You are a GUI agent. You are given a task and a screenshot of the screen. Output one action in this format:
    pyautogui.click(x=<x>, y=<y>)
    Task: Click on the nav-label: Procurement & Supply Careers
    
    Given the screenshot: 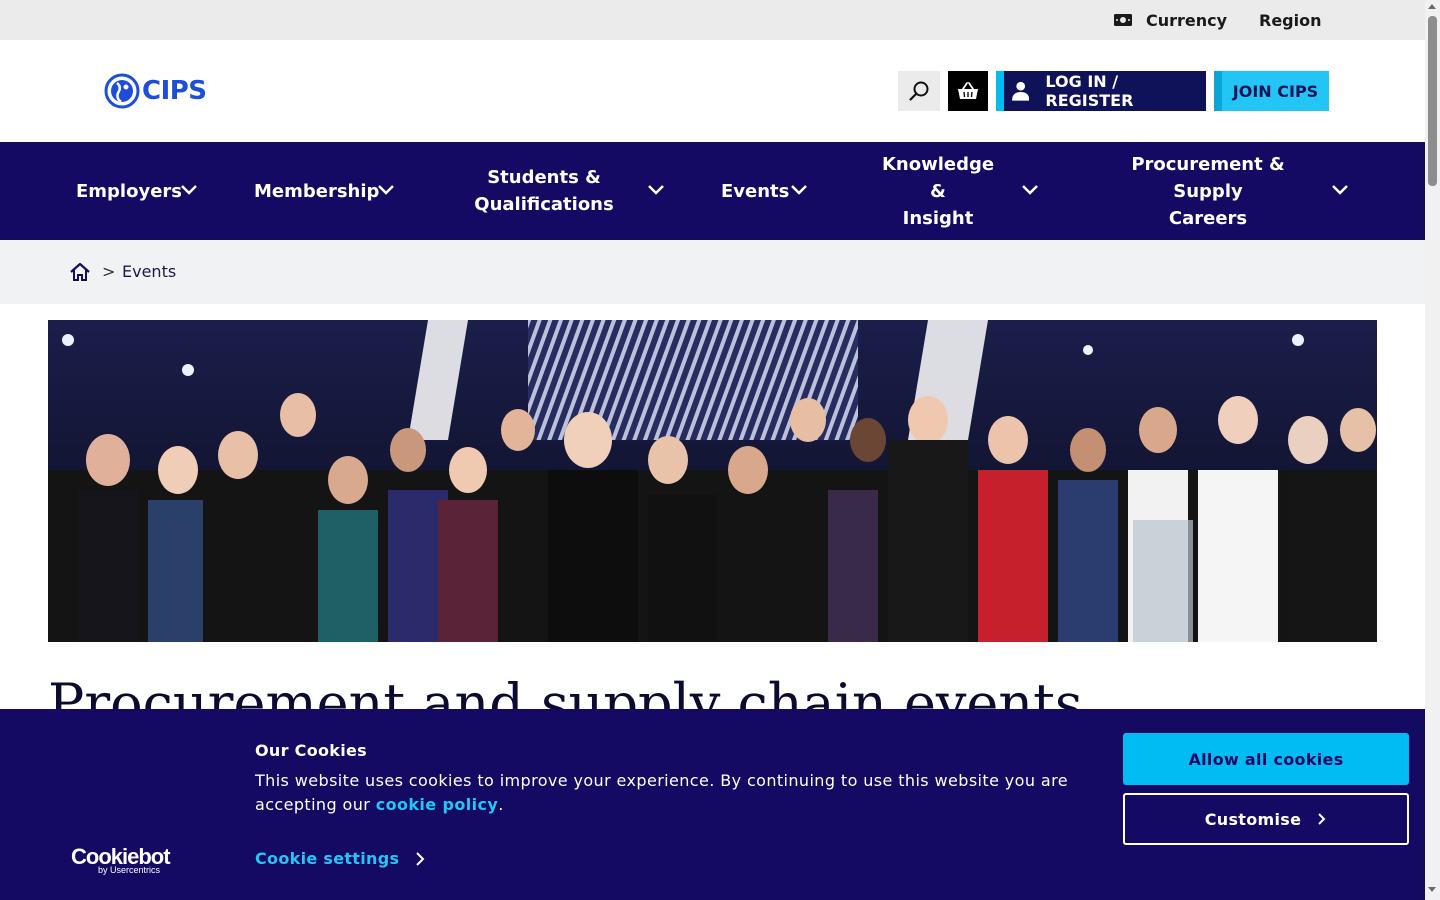 What is the action you would take?
    pyautogui.click(x=1208, y=191)
    